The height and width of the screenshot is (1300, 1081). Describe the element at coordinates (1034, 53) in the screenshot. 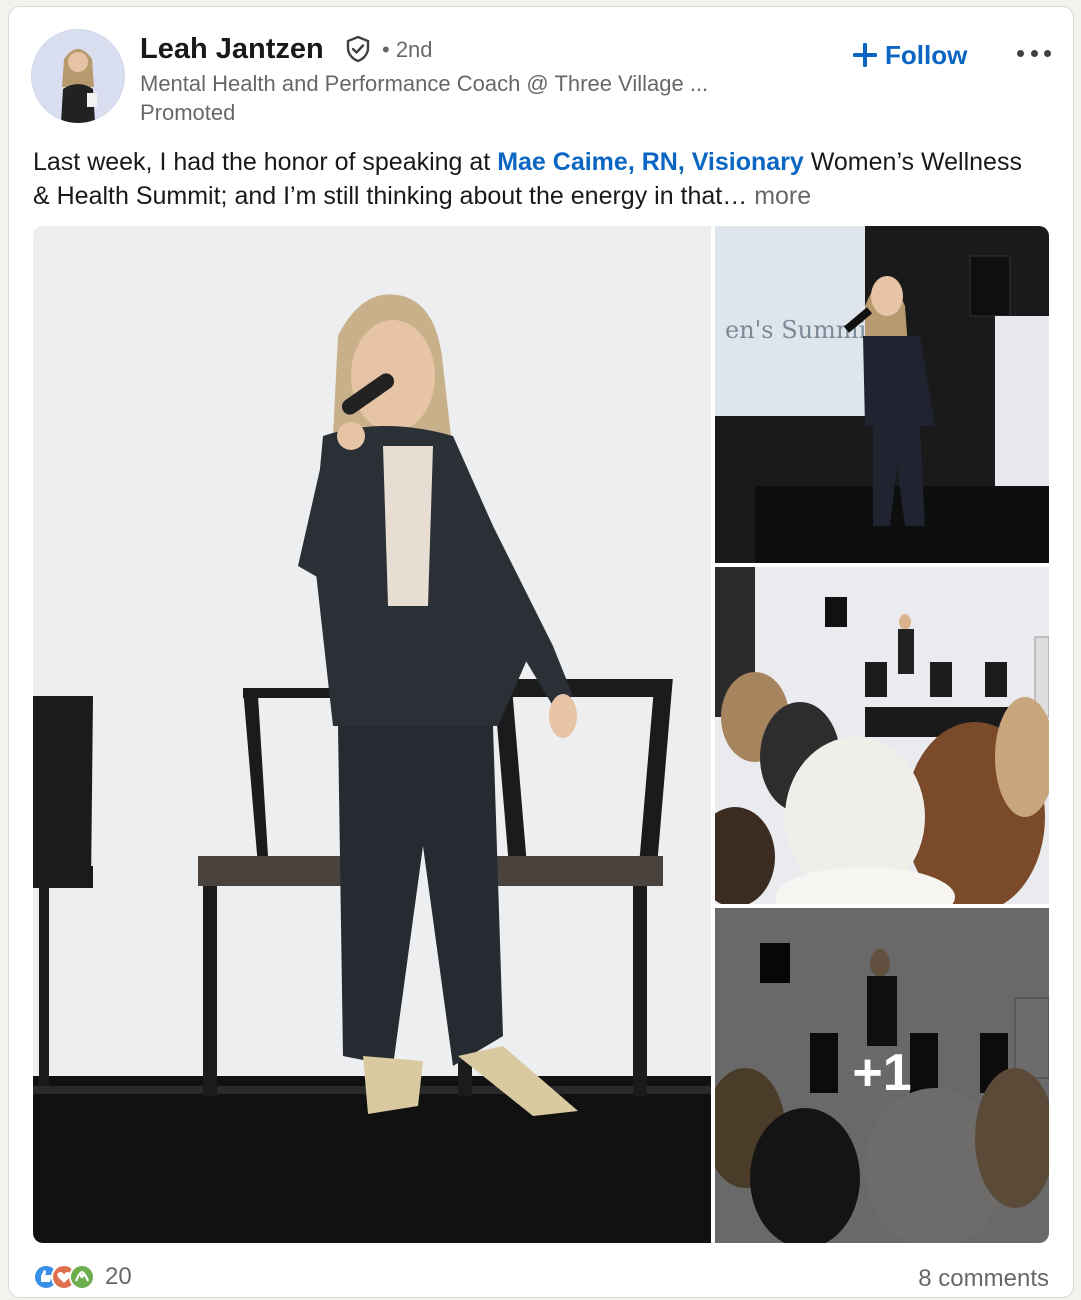

I see `more-options-icon` at that location.